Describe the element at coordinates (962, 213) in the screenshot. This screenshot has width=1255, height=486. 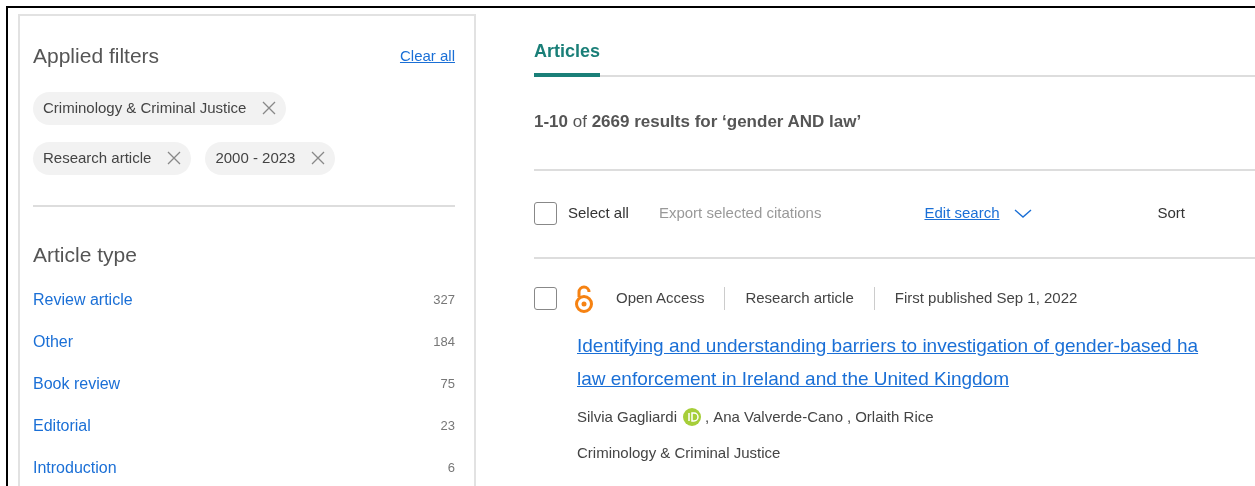
I see `edit-search-link: Edit search` at that location.